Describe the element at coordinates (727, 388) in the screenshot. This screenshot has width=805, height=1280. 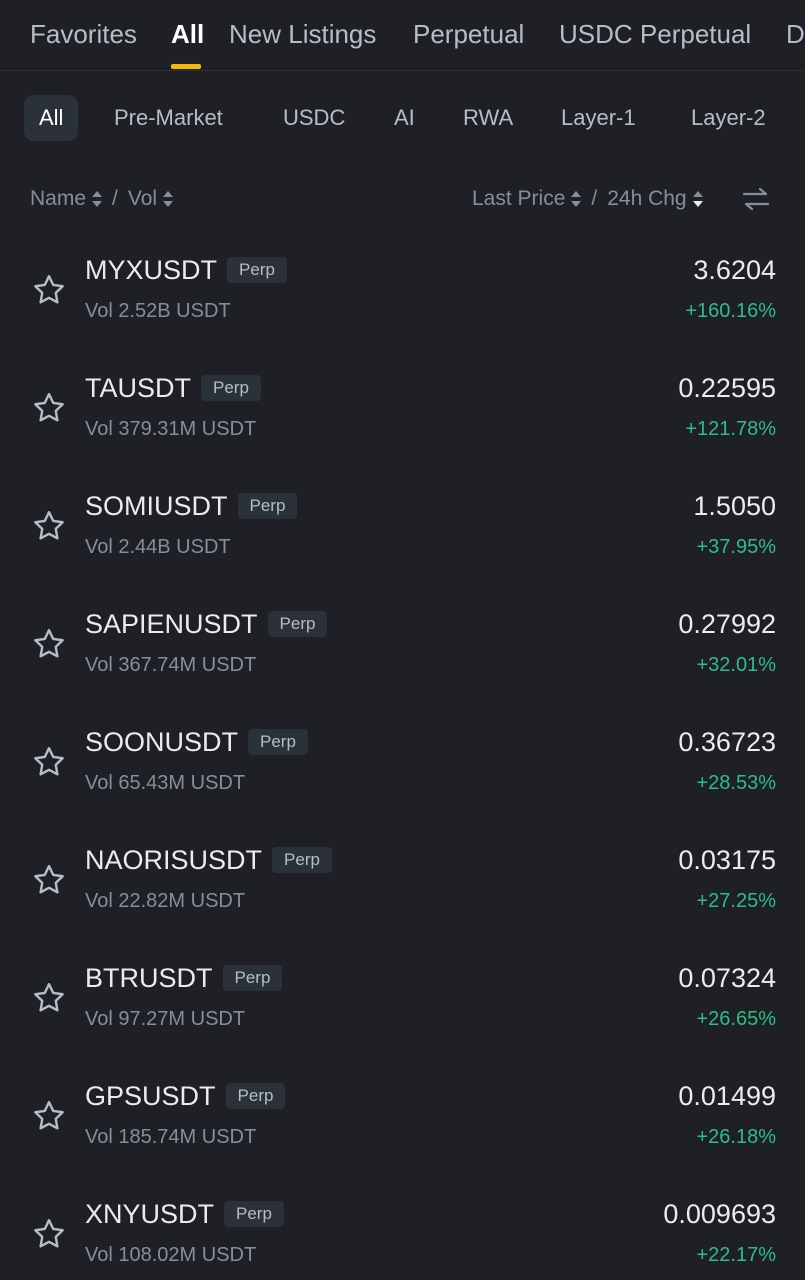
I see `last-price: 0.22595` at that location.